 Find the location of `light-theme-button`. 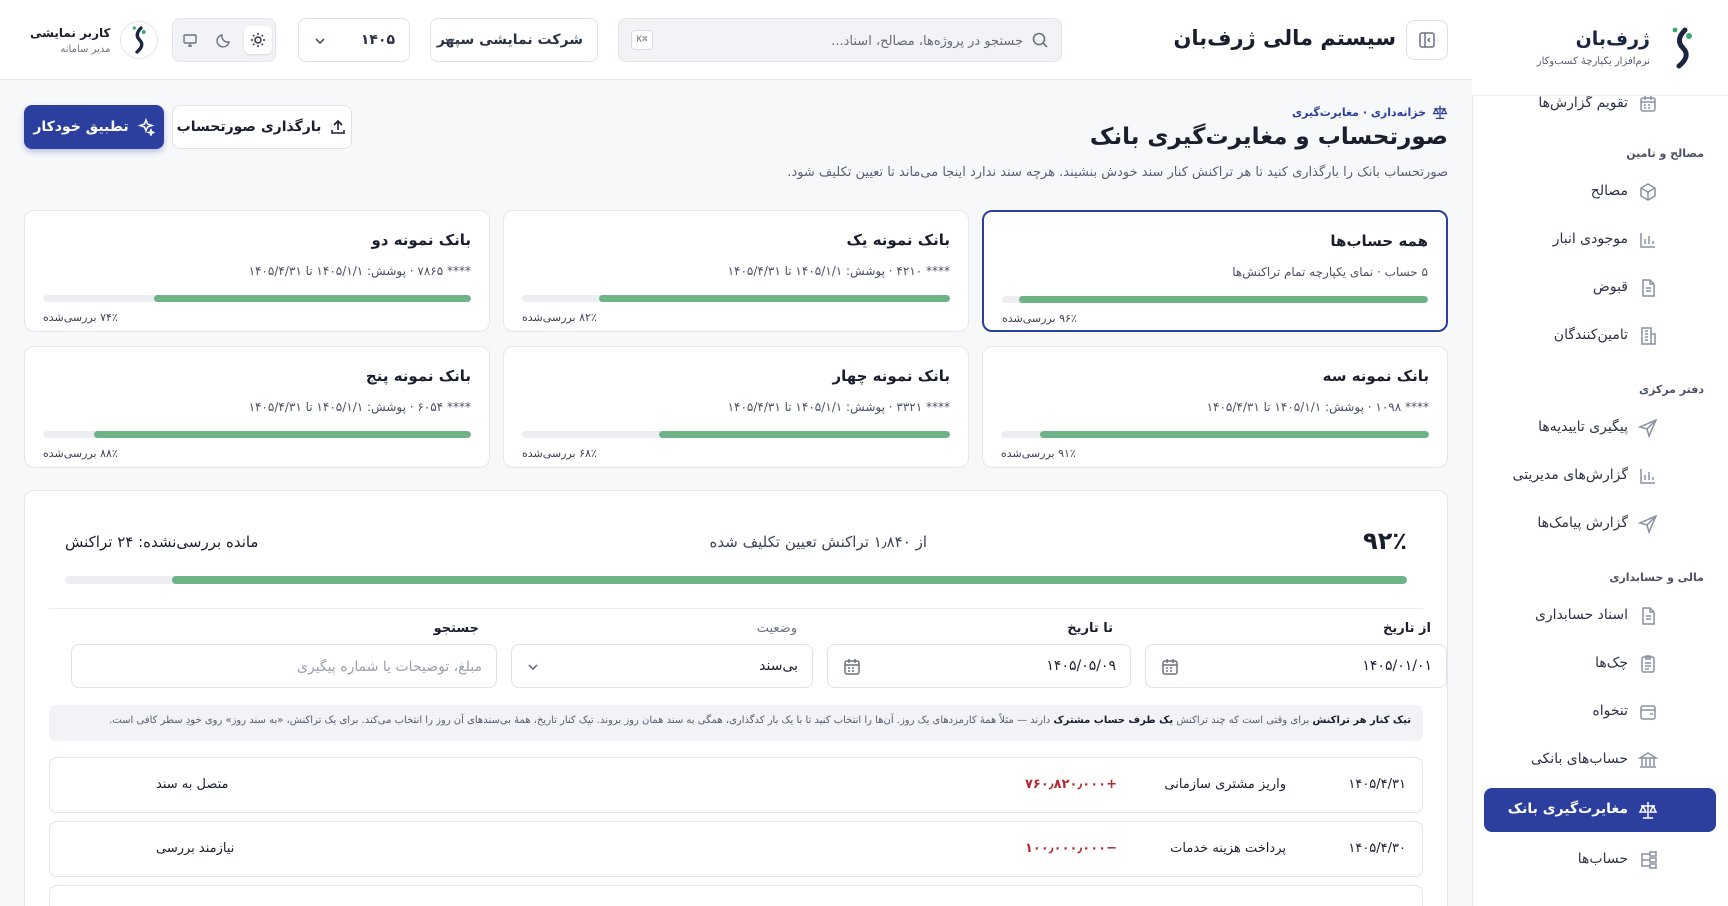

light-theme-button is located at coordinates (258, 40).